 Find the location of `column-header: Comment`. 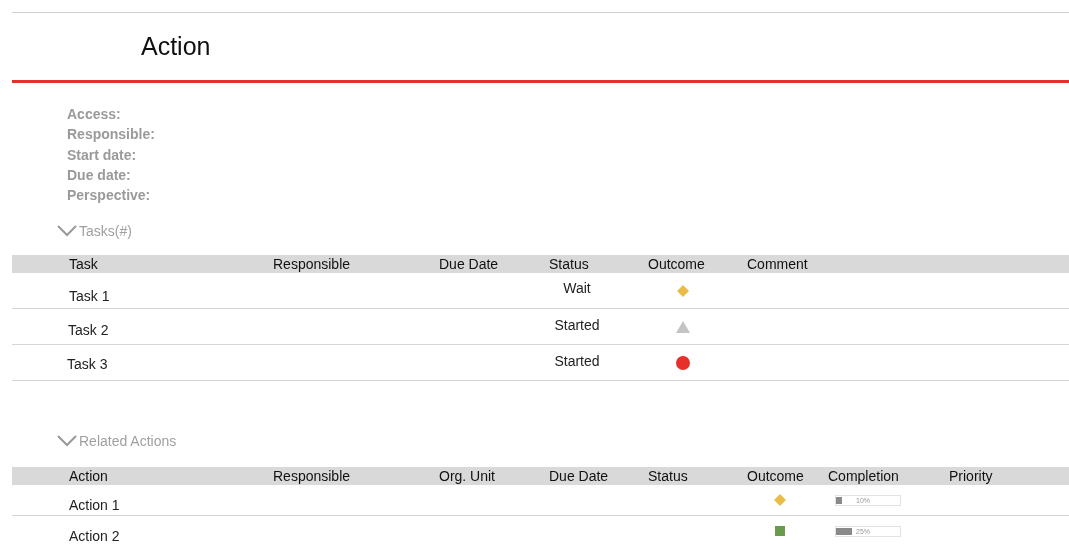

column-header: Comment is located at coordinates (778, 264).